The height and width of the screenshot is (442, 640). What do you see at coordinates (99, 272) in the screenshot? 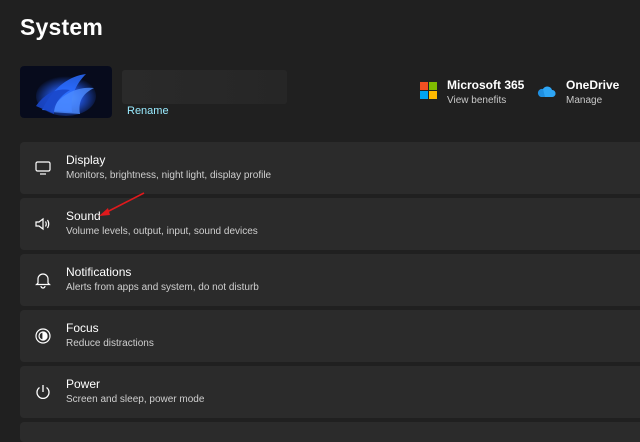
I see `settings-item-label: Notifications` at bounding box center [99, 272].